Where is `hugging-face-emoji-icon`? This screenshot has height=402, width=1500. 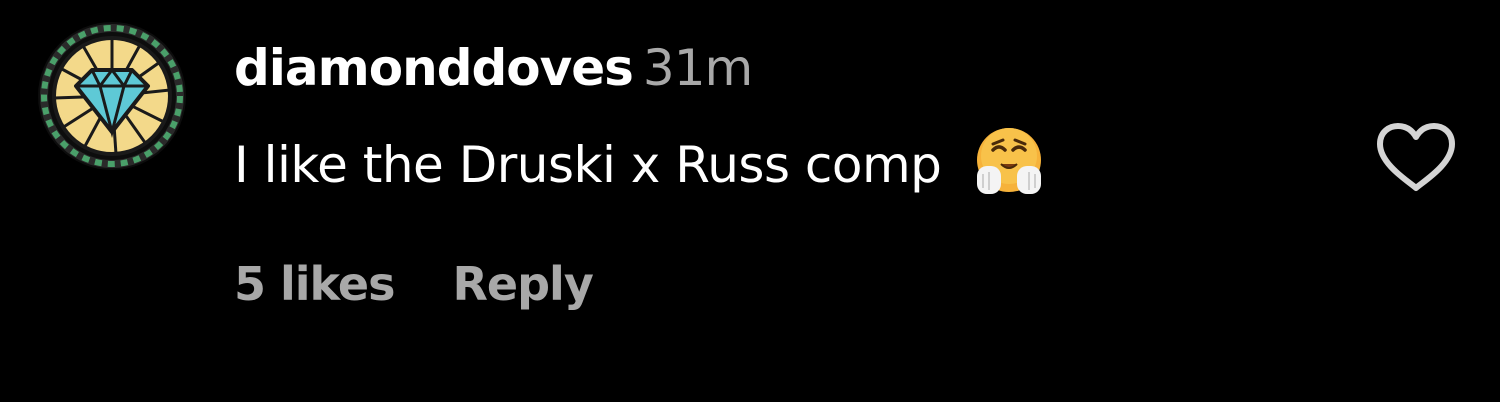 hugging-face-emoji-icon is located at coordinates (1009, 162).